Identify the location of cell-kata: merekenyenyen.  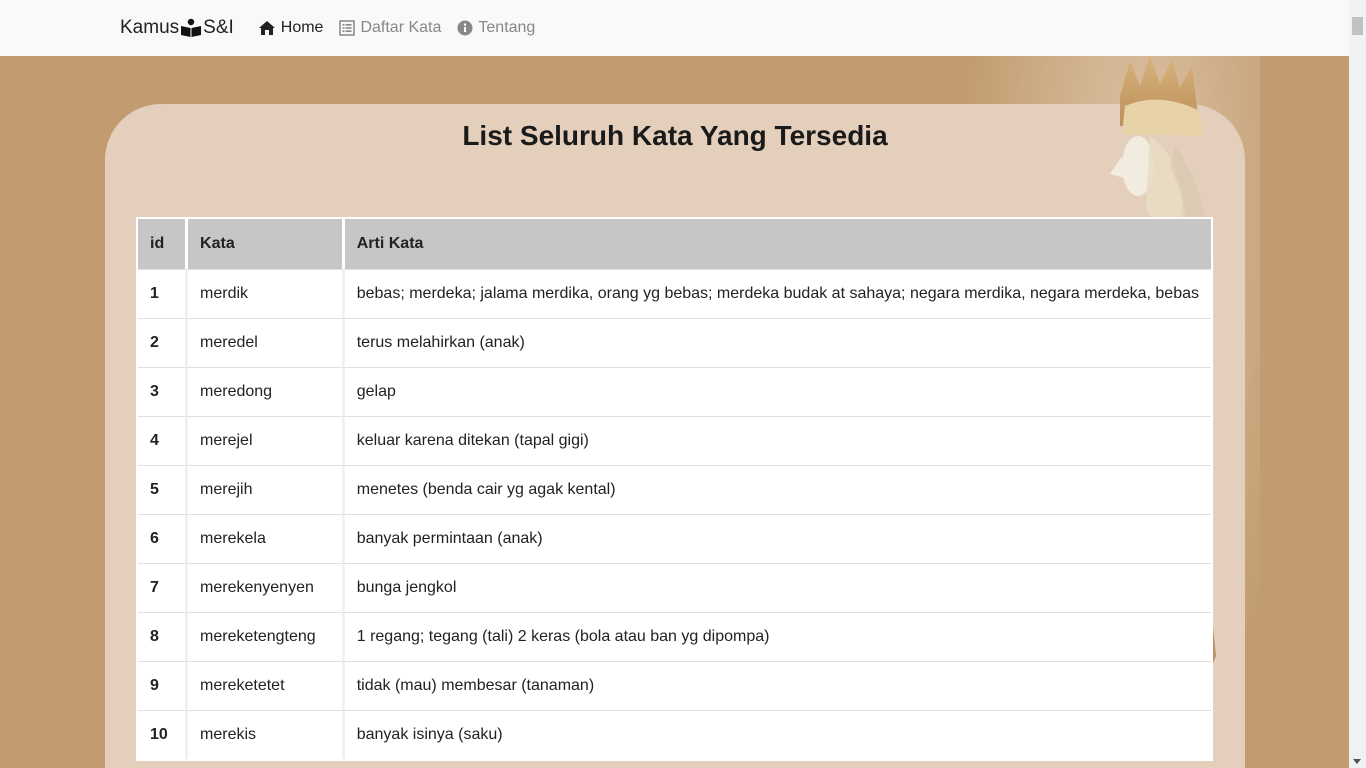
(266, 587).